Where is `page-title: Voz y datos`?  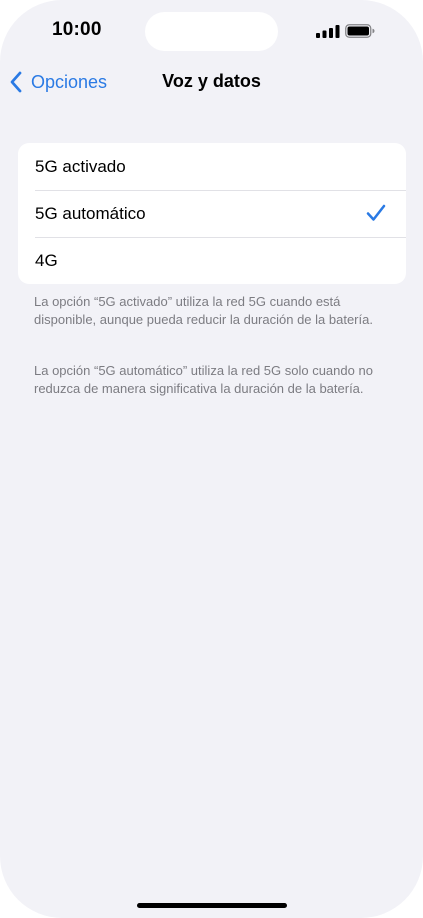
page-title: Voz y datos is located at coordinates (211, 81).